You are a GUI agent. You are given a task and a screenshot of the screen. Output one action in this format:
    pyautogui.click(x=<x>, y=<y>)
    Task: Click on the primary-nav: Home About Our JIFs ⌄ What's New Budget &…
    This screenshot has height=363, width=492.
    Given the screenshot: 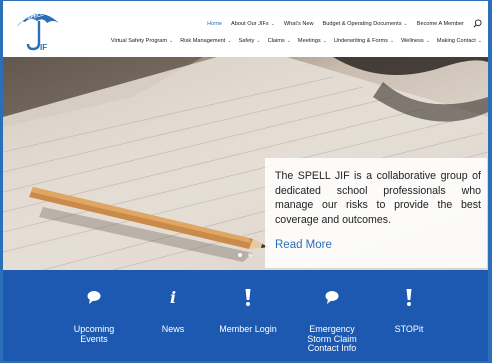 What is the action you would take?
    pyautogui.click(x=344, y=23)
    